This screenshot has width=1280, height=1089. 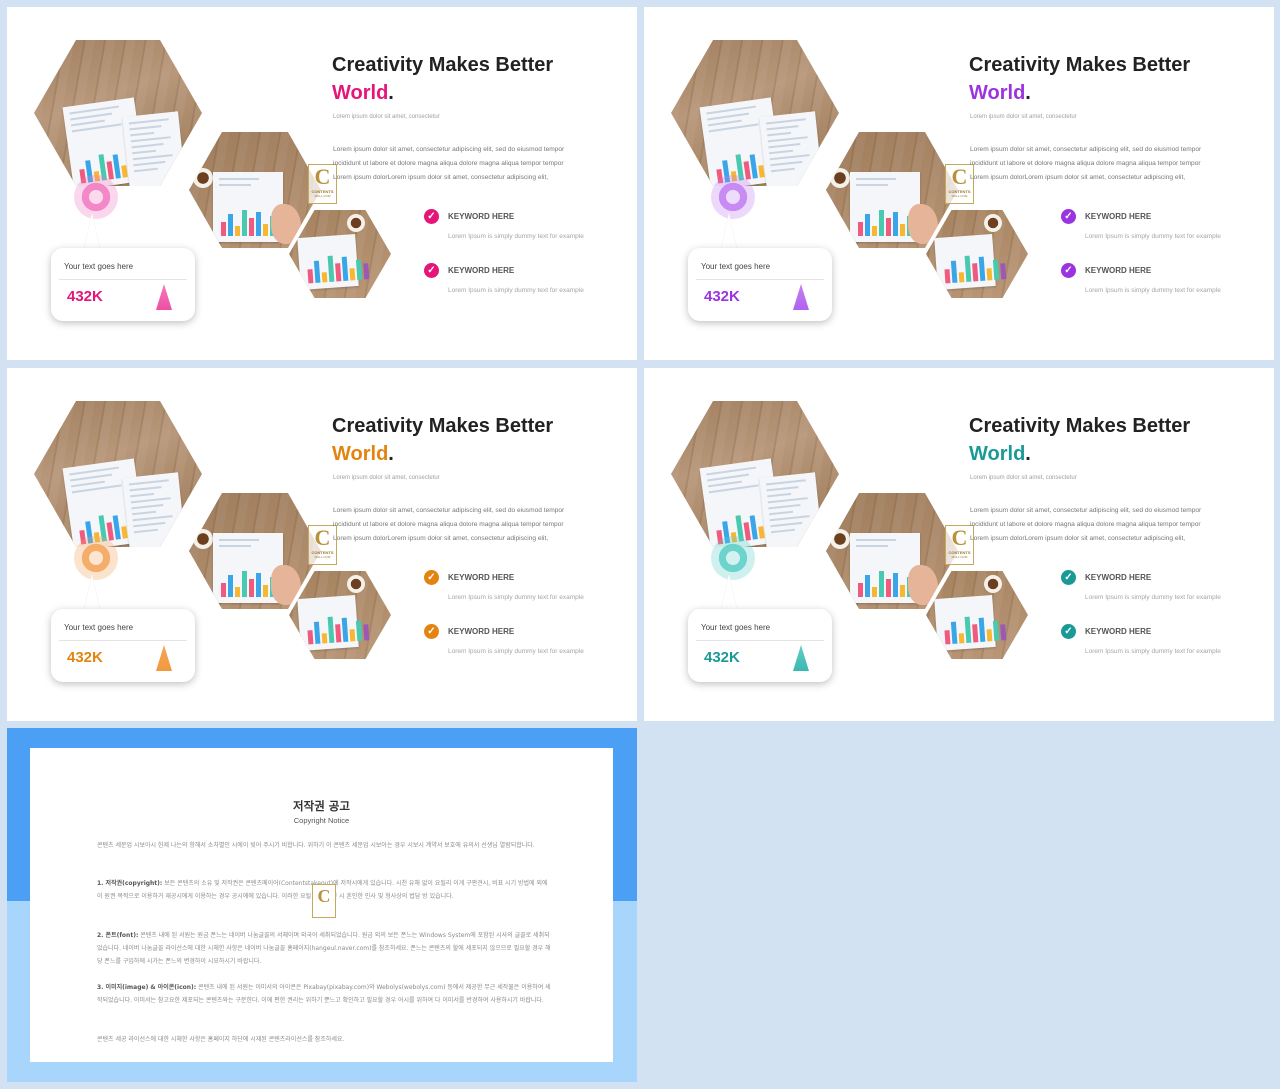 What do you see at coordinates (92, 592) in the screenshot?
I see `callout-pointer` at bounding box center [92, 592].